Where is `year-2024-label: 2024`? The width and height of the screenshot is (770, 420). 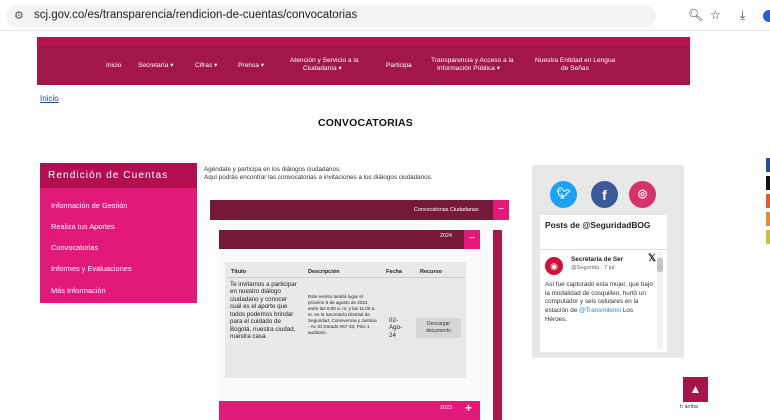
year-2024-label: 2024 is located at coordinates (446, 236).